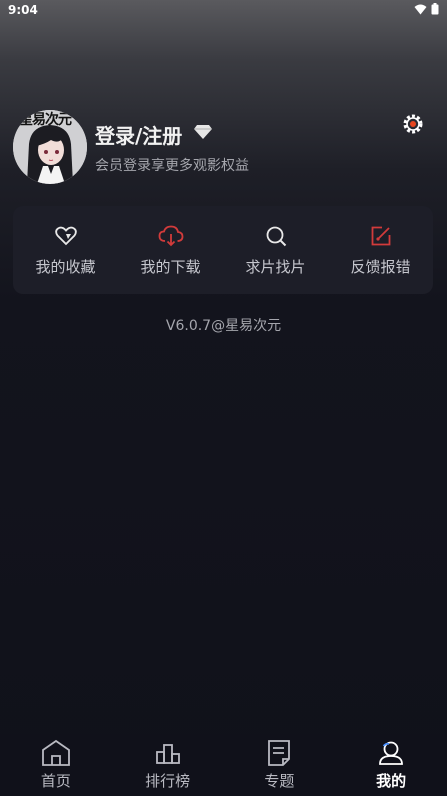 Image resolution: width=447 pixels, height=796 pixels. I want to click on tab-mine: 我的, so click(391, 765).